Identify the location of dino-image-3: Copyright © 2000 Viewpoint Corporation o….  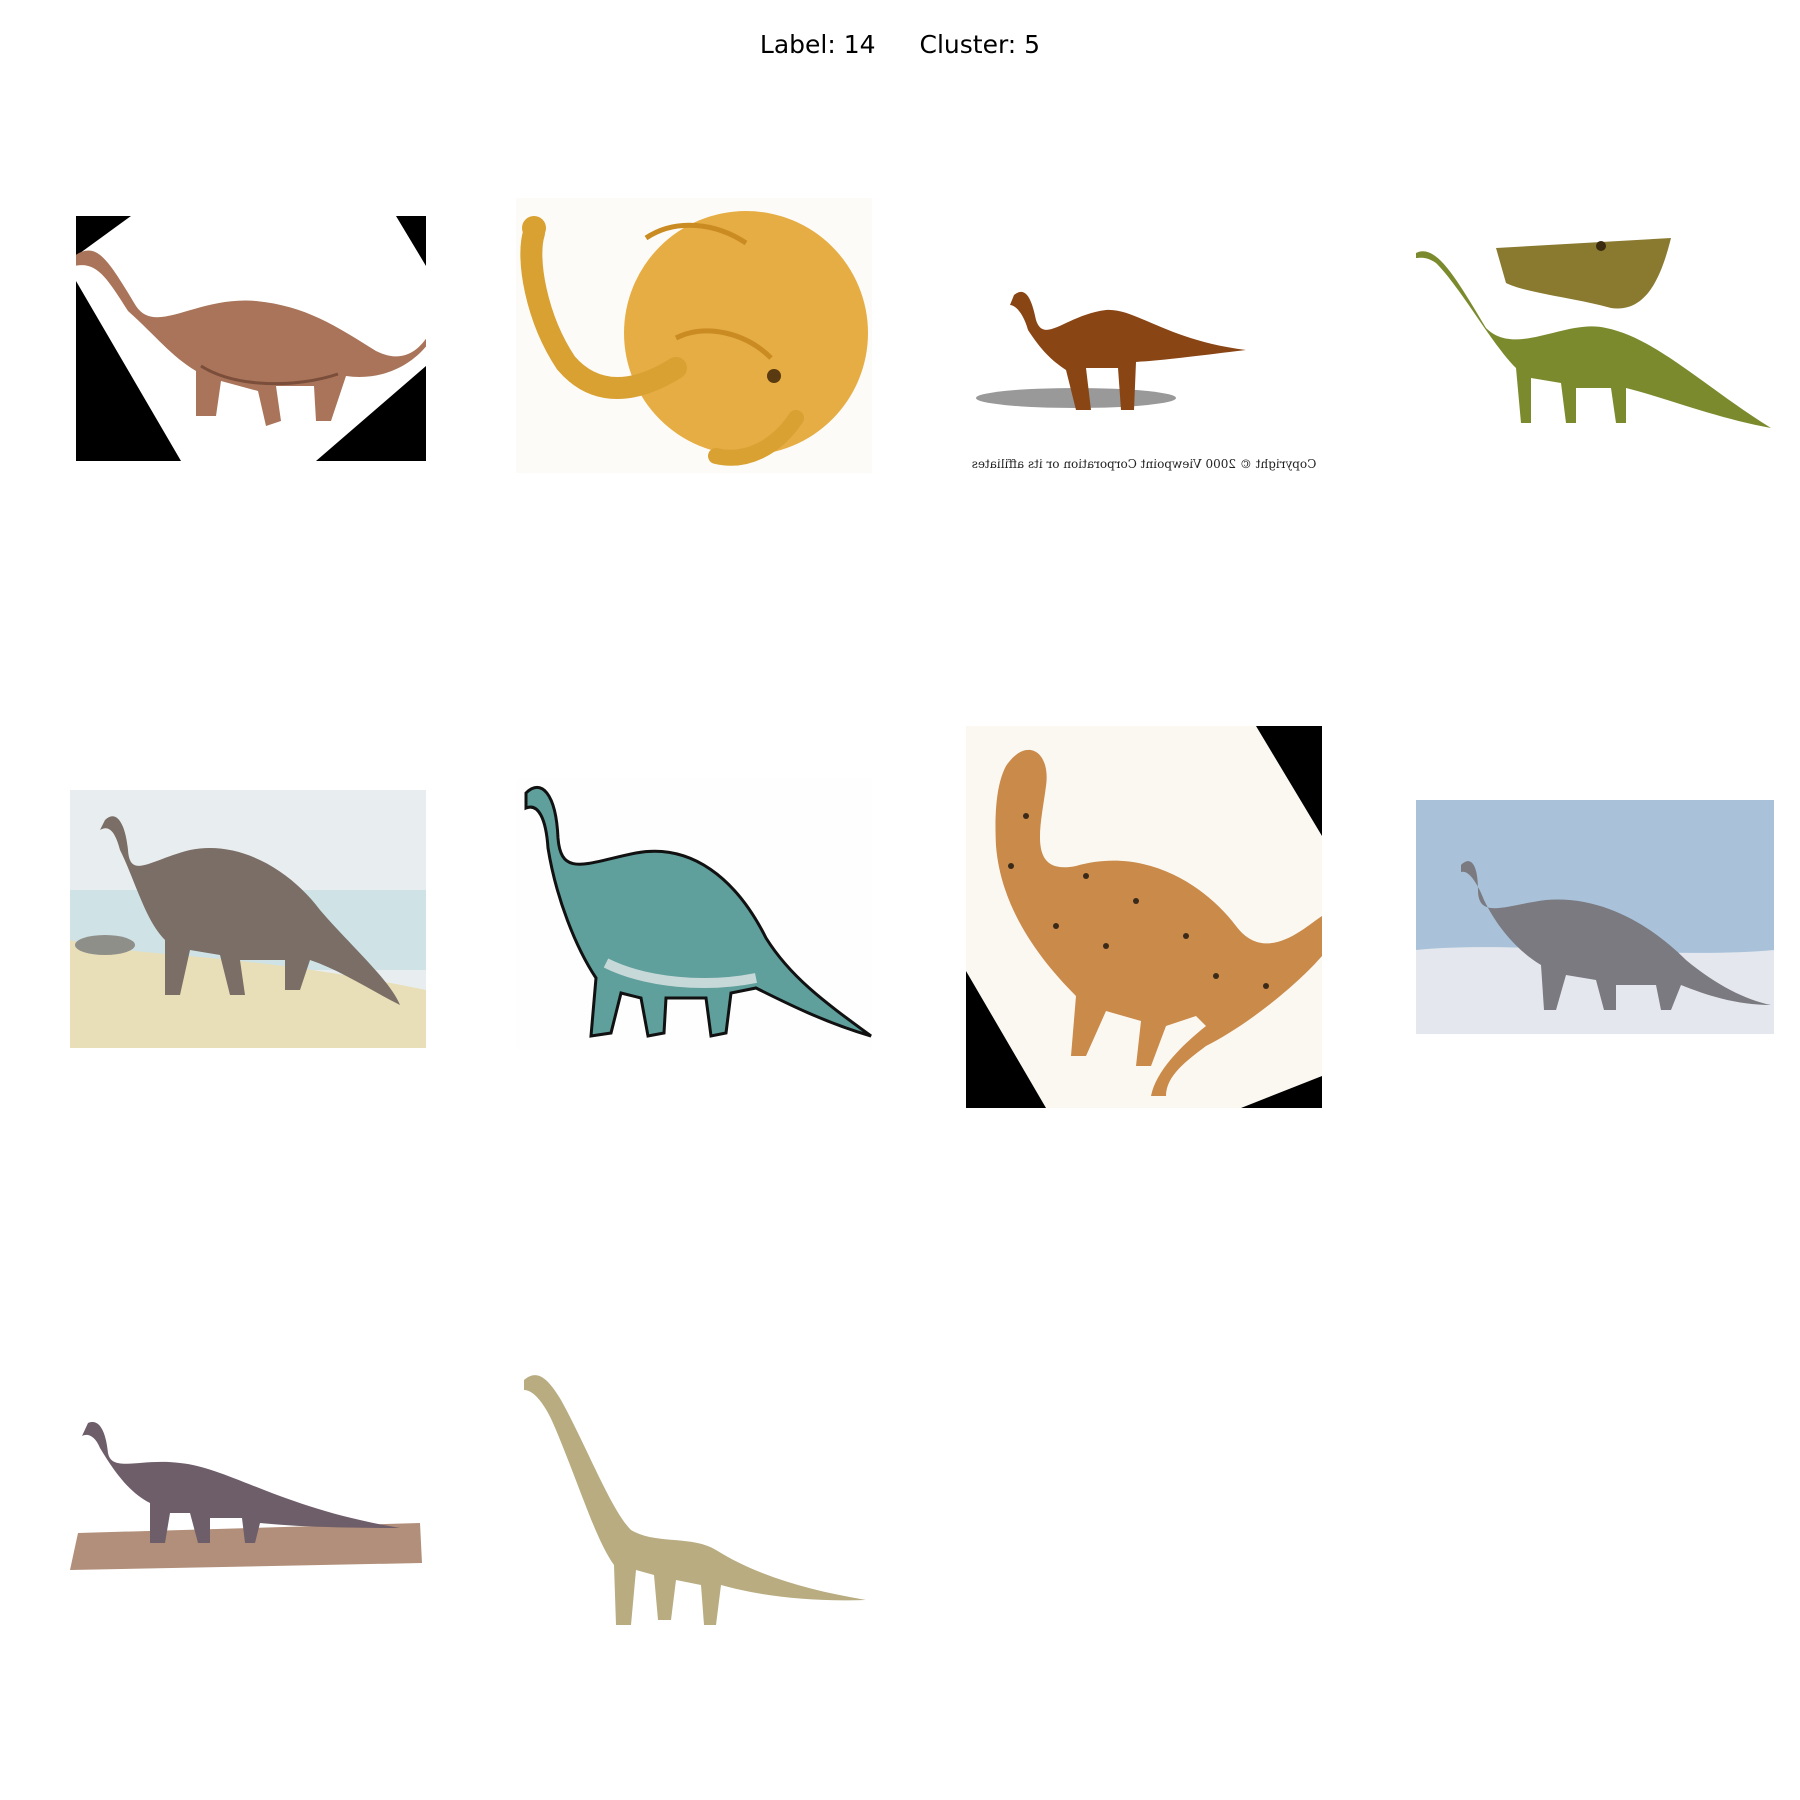
(1144, 367).